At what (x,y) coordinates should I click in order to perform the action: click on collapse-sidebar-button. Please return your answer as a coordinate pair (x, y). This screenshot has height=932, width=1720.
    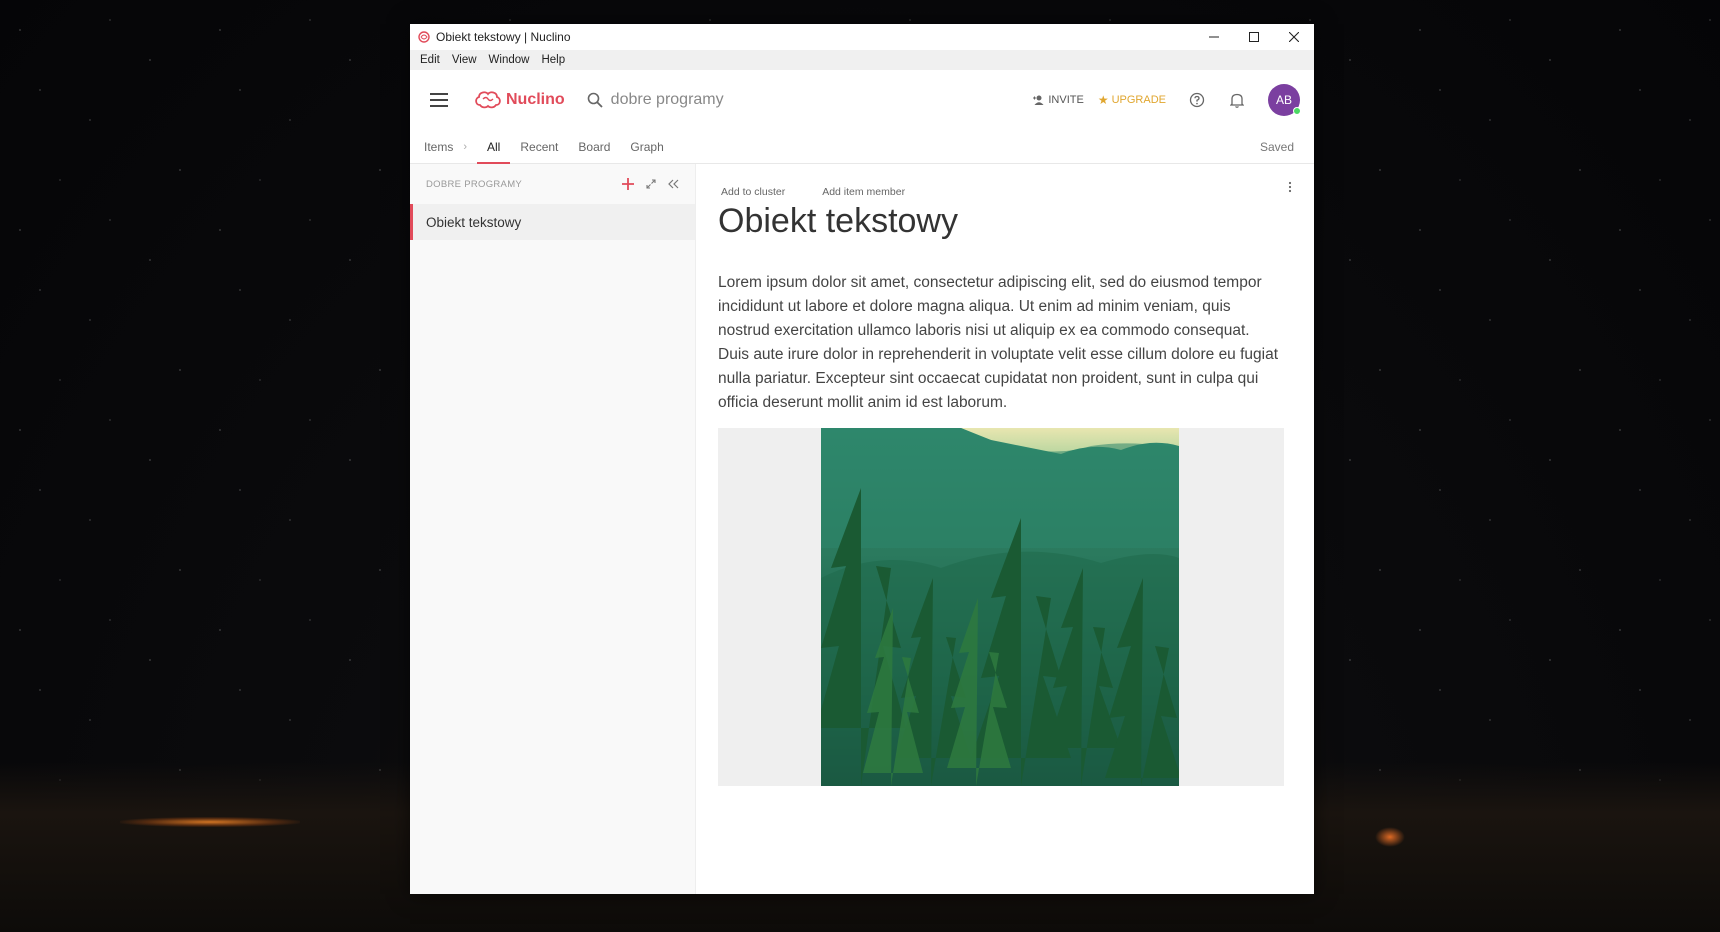
    Looking at the image, I should click on (673, 184).